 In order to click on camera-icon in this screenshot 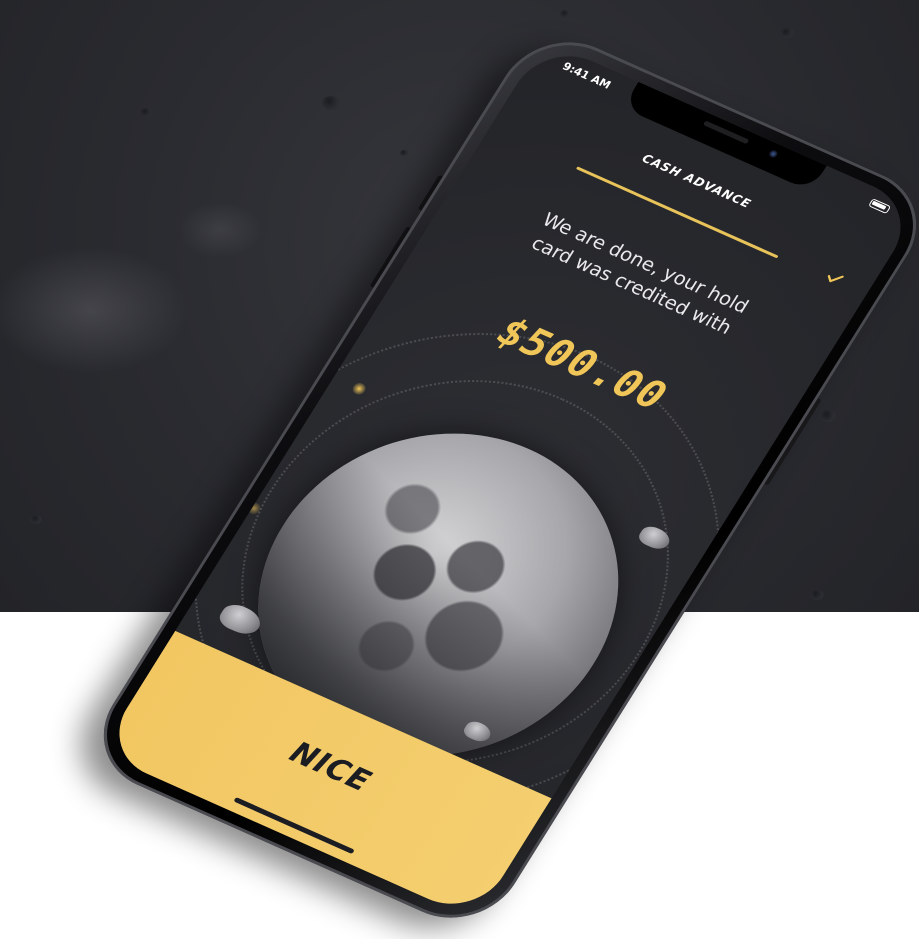, I will do `click(773, 153)`.